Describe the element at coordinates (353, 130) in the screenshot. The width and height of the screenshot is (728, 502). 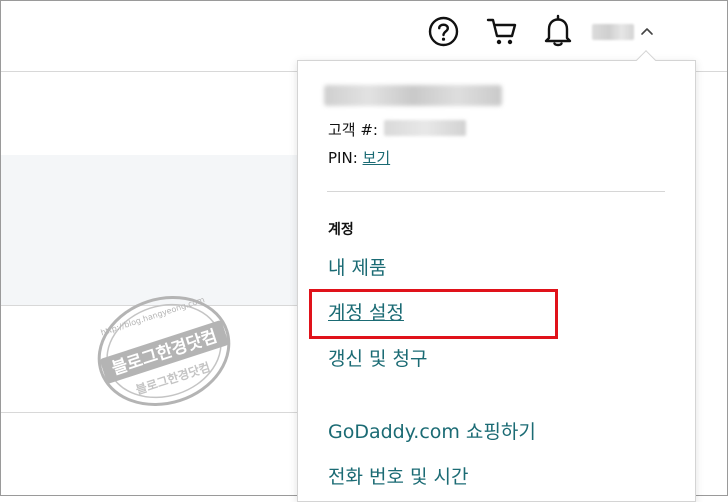
I see `customer-number-label: 고객 #:` at that location.